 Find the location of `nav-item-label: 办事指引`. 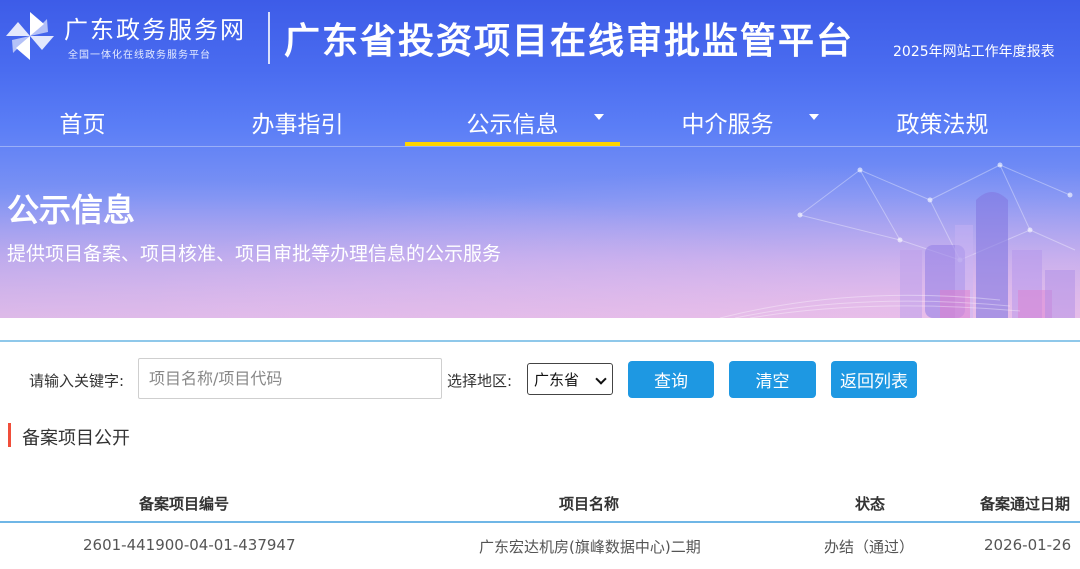

nav-item-label: 办事指引 is located at coordinates (297, 125).